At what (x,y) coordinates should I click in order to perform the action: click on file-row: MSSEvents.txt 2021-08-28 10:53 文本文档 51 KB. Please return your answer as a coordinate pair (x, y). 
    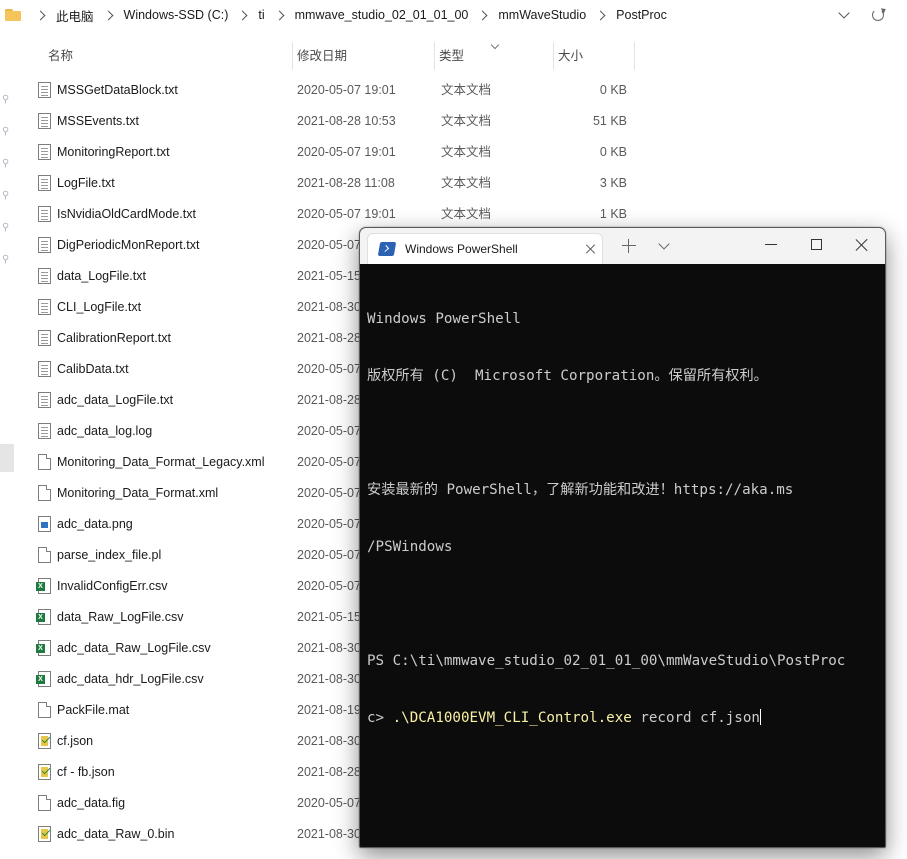
    Looking at the image, I should click on (453, 121).